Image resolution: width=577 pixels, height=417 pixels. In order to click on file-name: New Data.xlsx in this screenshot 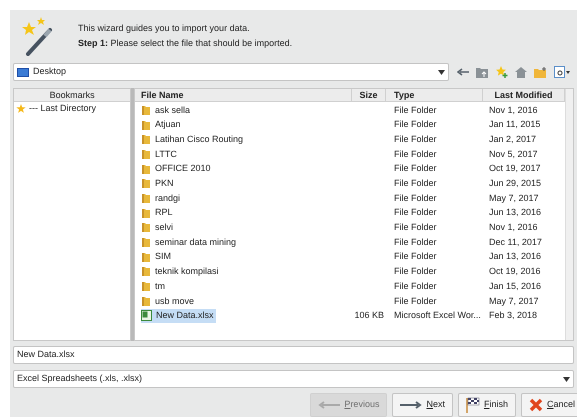, I will do `click(185, 315)`.